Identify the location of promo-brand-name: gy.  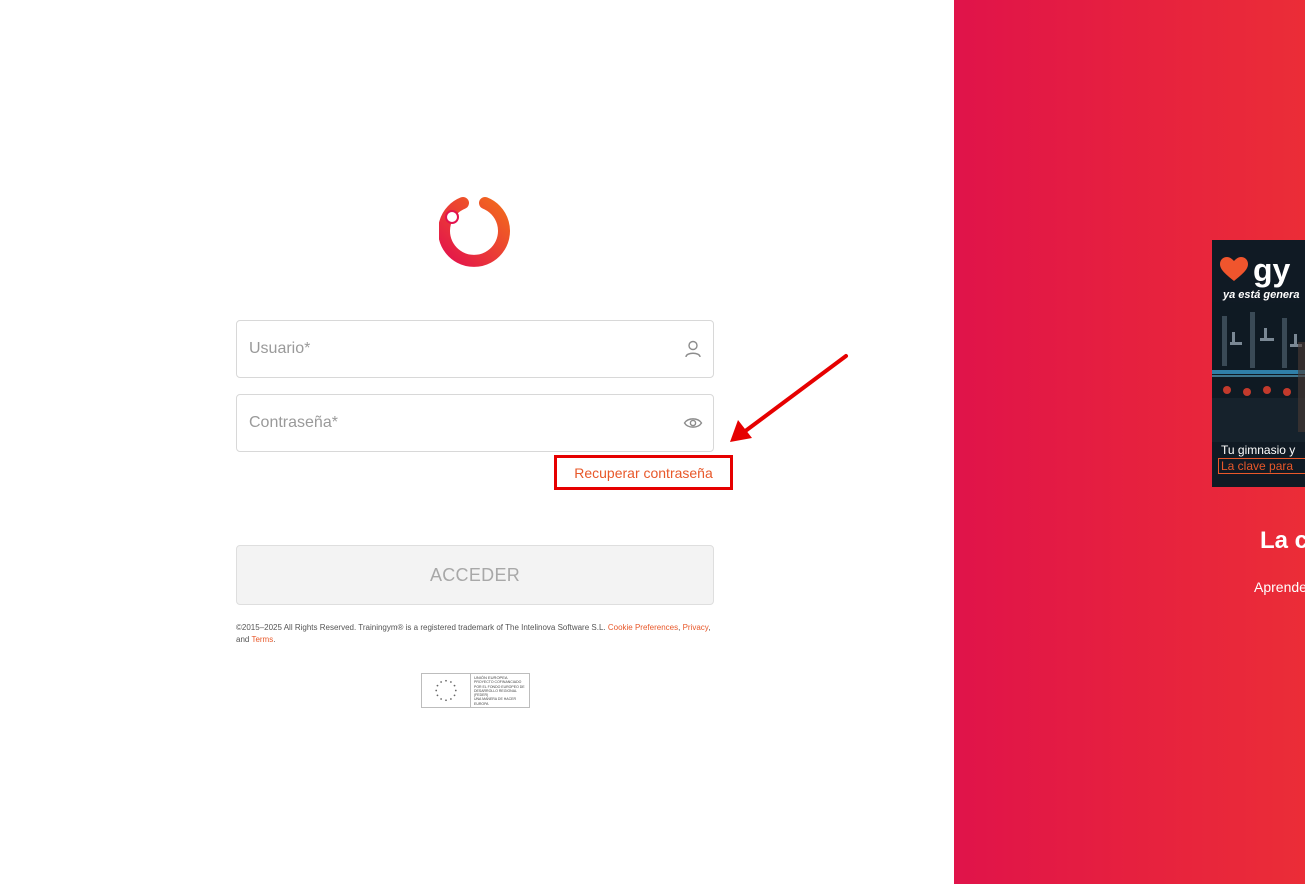
(1272, 270).